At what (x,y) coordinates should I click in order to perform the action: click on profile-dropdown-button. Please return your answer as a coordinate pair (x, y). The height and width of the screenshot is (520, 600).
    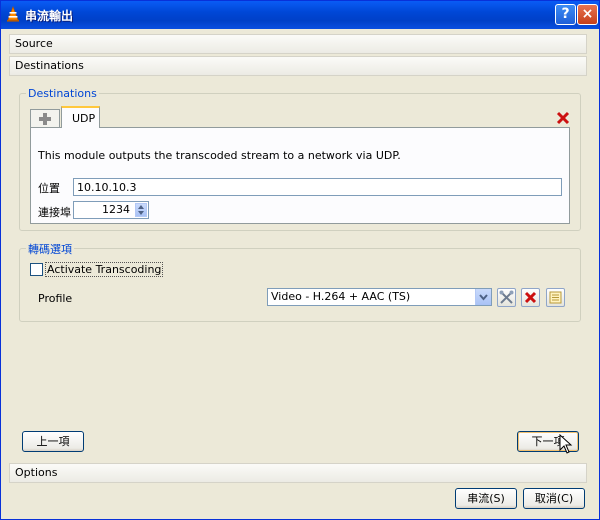
    Looking at the image, I should click on (483, 297).